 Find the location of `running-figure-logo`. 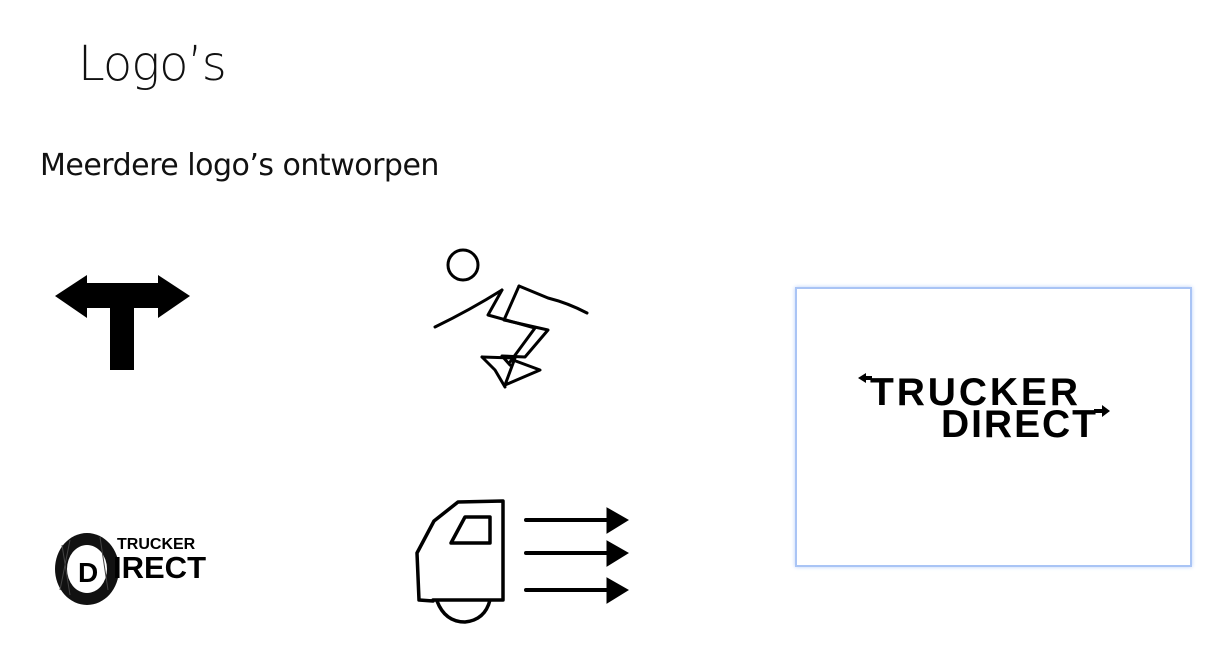

running-figure-logo is located at coordinates (511, 318).